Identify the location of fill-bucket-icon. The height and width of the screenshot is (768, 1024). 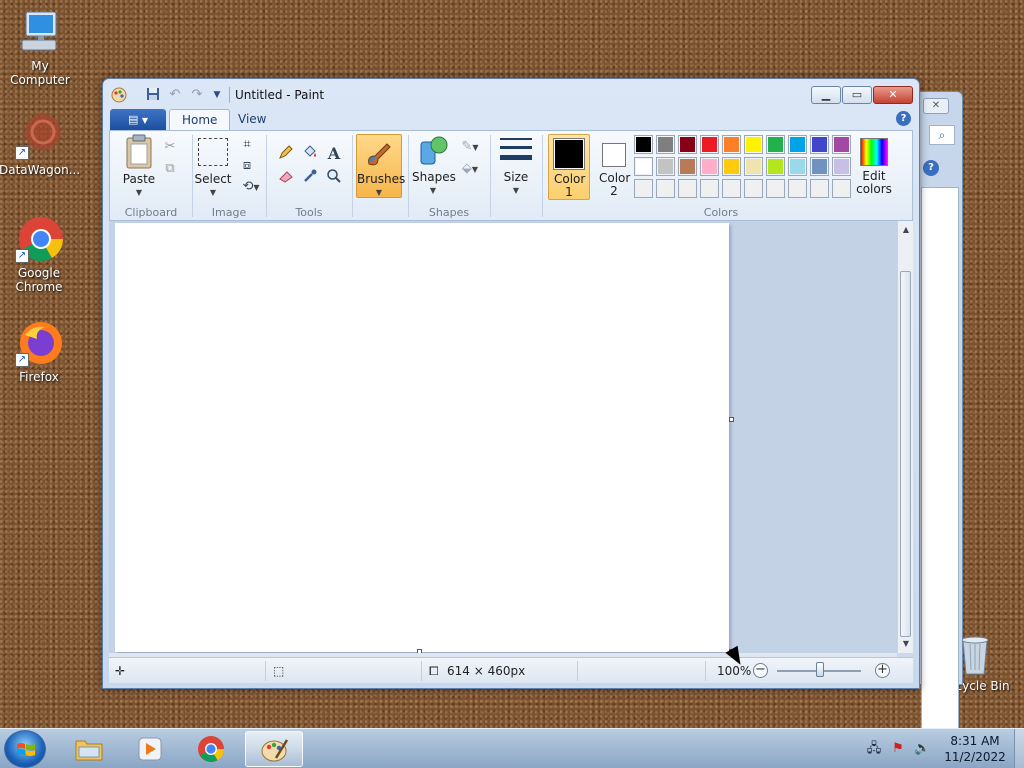
(310, 154).